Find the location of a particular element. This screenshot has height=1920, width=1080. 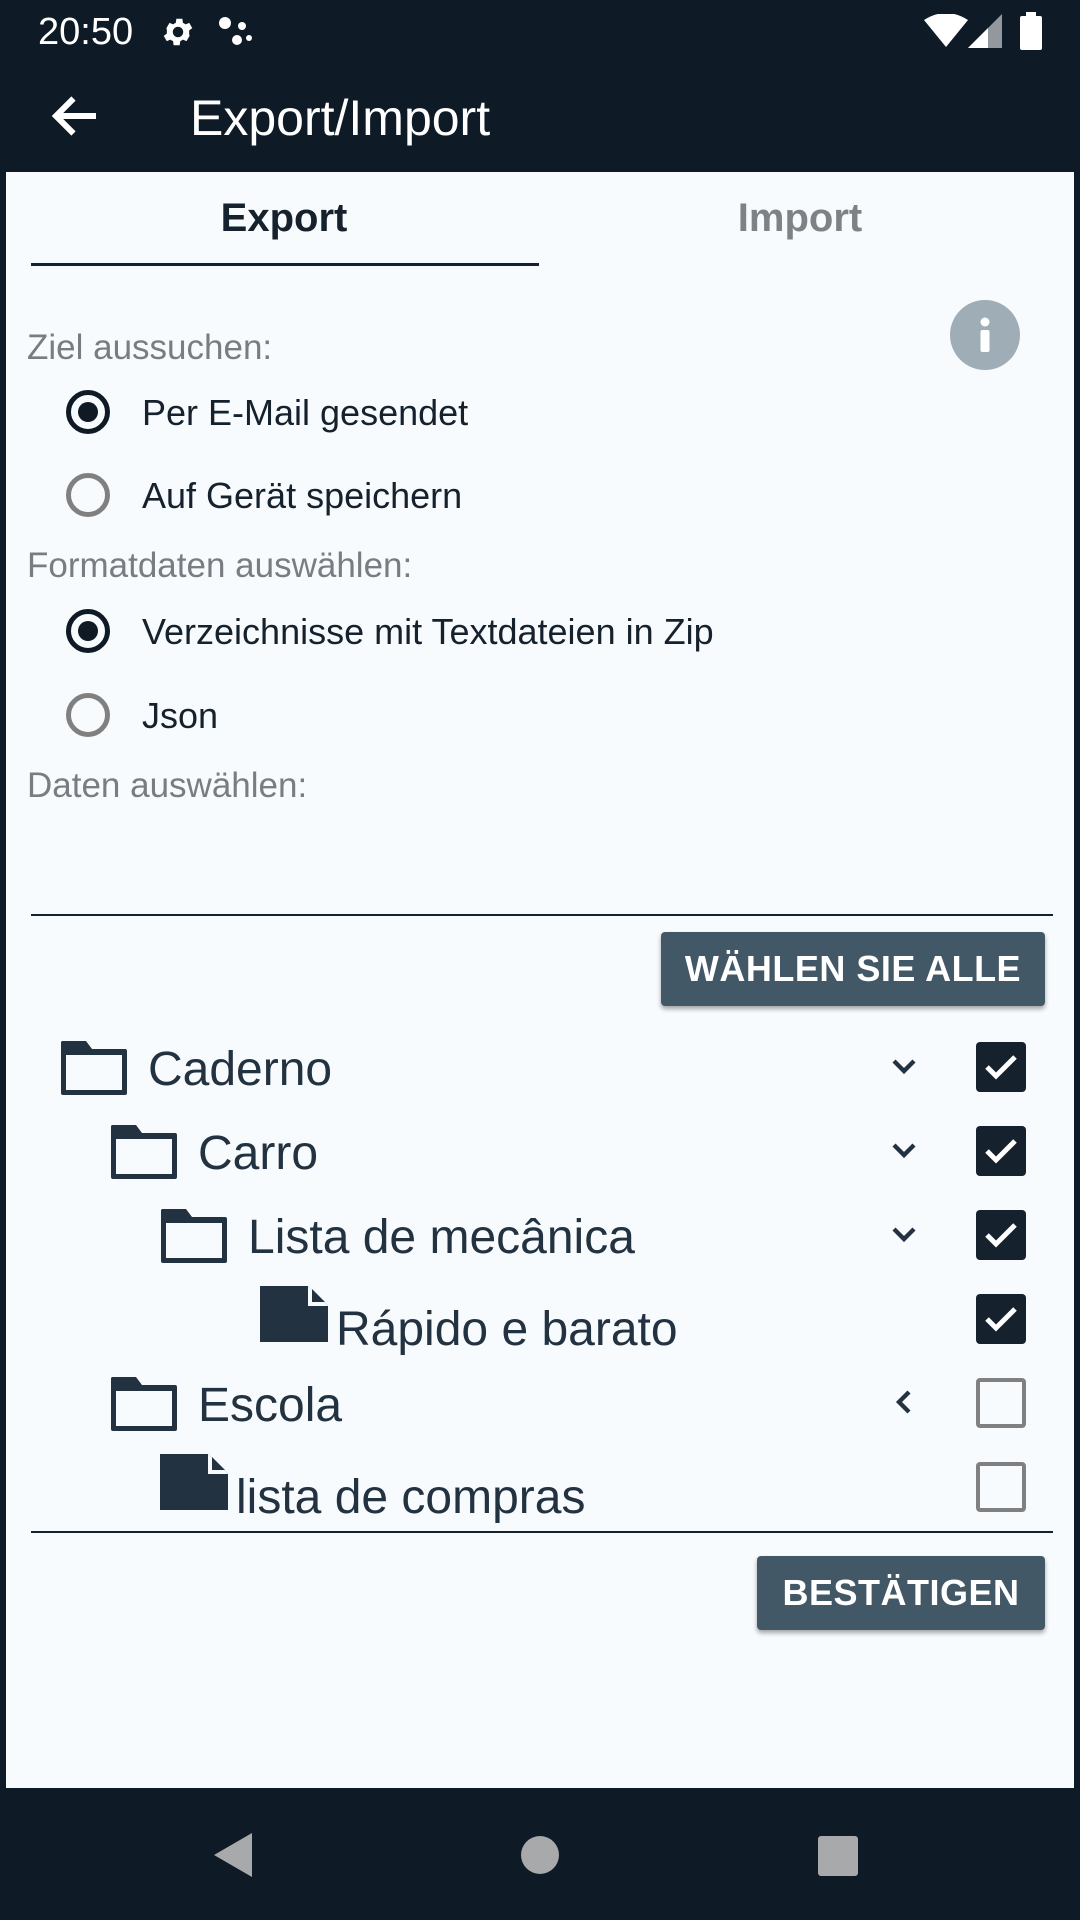

tree-item-rapido-e-barato: Rápido e barato is located at coordinates (540, 1324).